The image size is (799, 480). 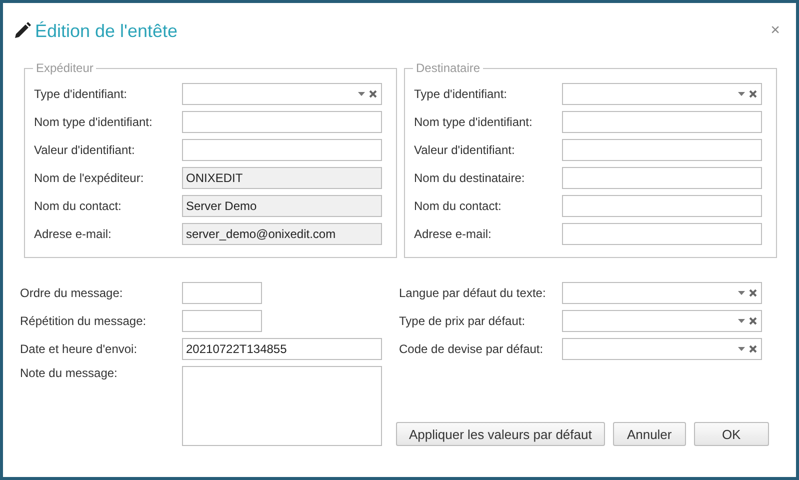 I want to click on close-button: ×, so click(x=775, y=31).